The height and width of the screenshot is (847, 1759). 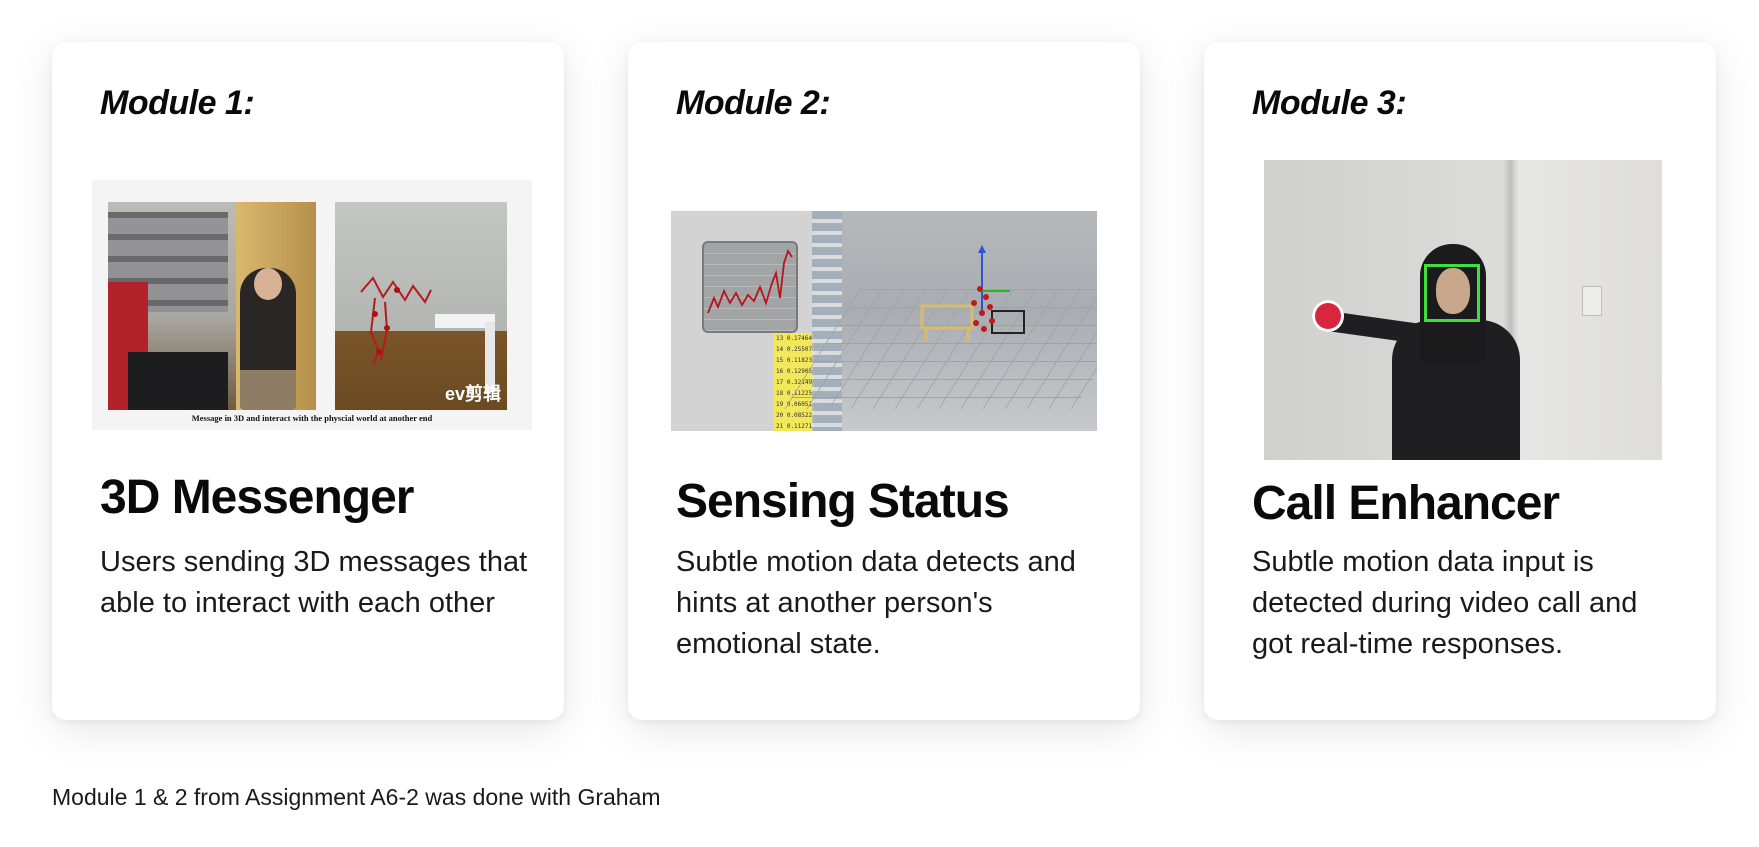 I want to click on 3d-viewport, so click(x=940, y=321).